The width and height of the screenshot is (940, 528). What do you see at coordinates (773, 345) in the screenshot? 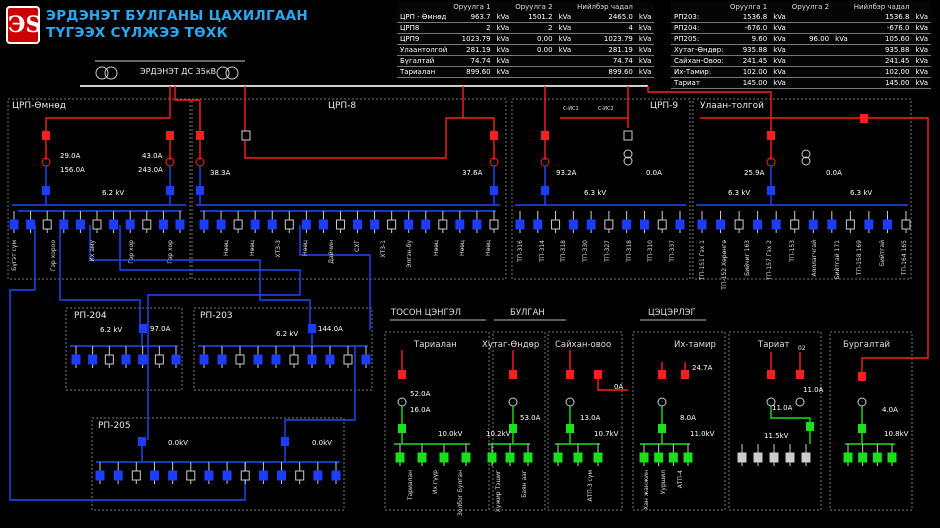
I see `sub-tariat: Тариат` at bounding box center [773, 345].